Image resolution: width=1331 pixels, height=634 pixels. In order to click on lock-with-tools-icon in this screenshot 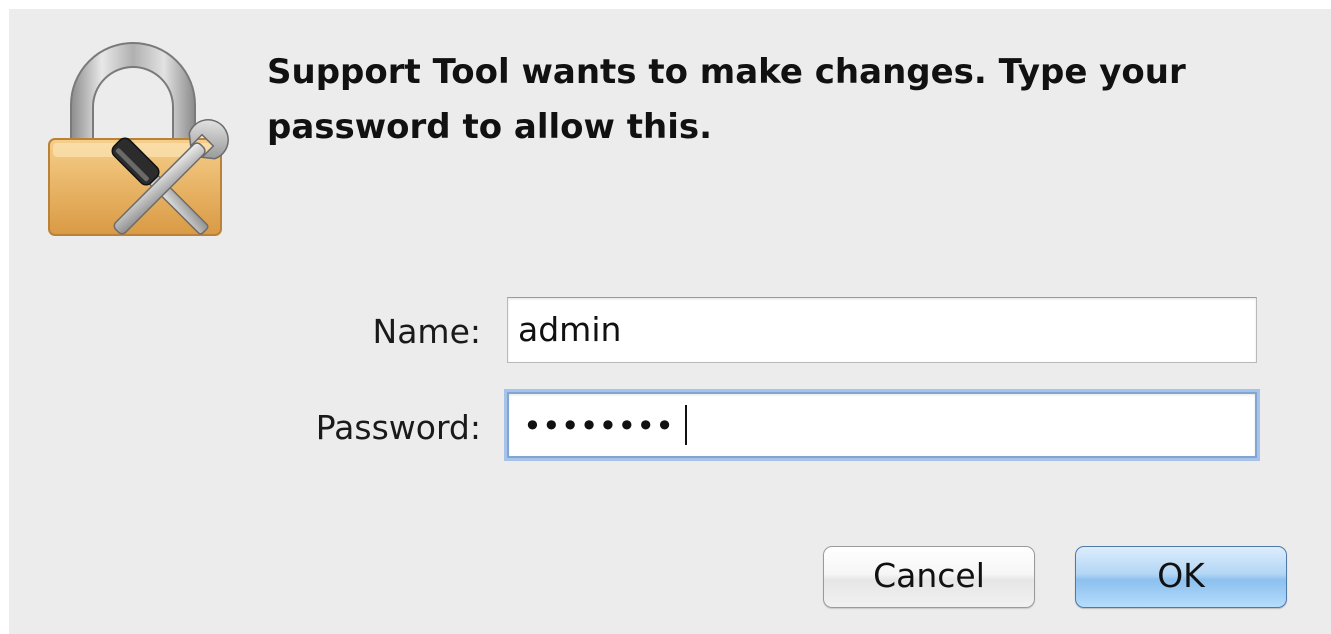, I will do `click(137, 140)`.